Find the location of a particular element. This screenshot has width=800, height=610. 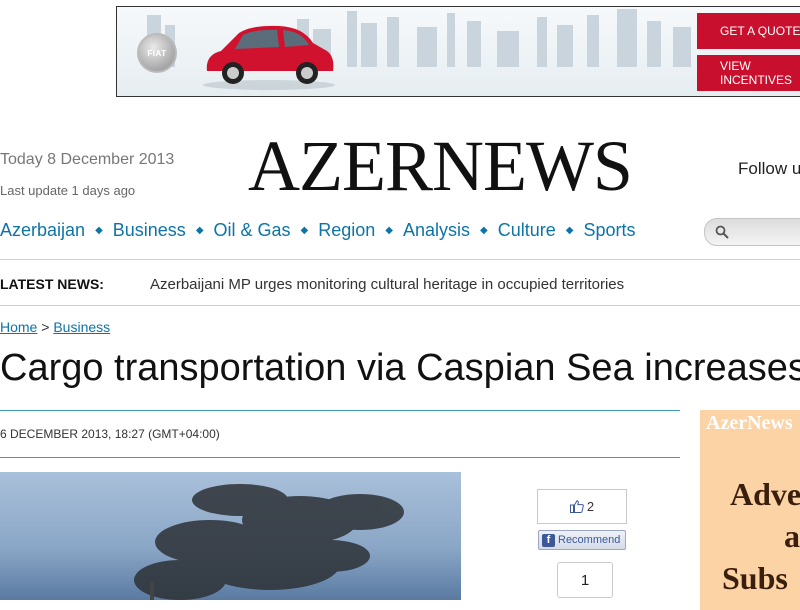

search-icon is located at coordinates (722, 232).